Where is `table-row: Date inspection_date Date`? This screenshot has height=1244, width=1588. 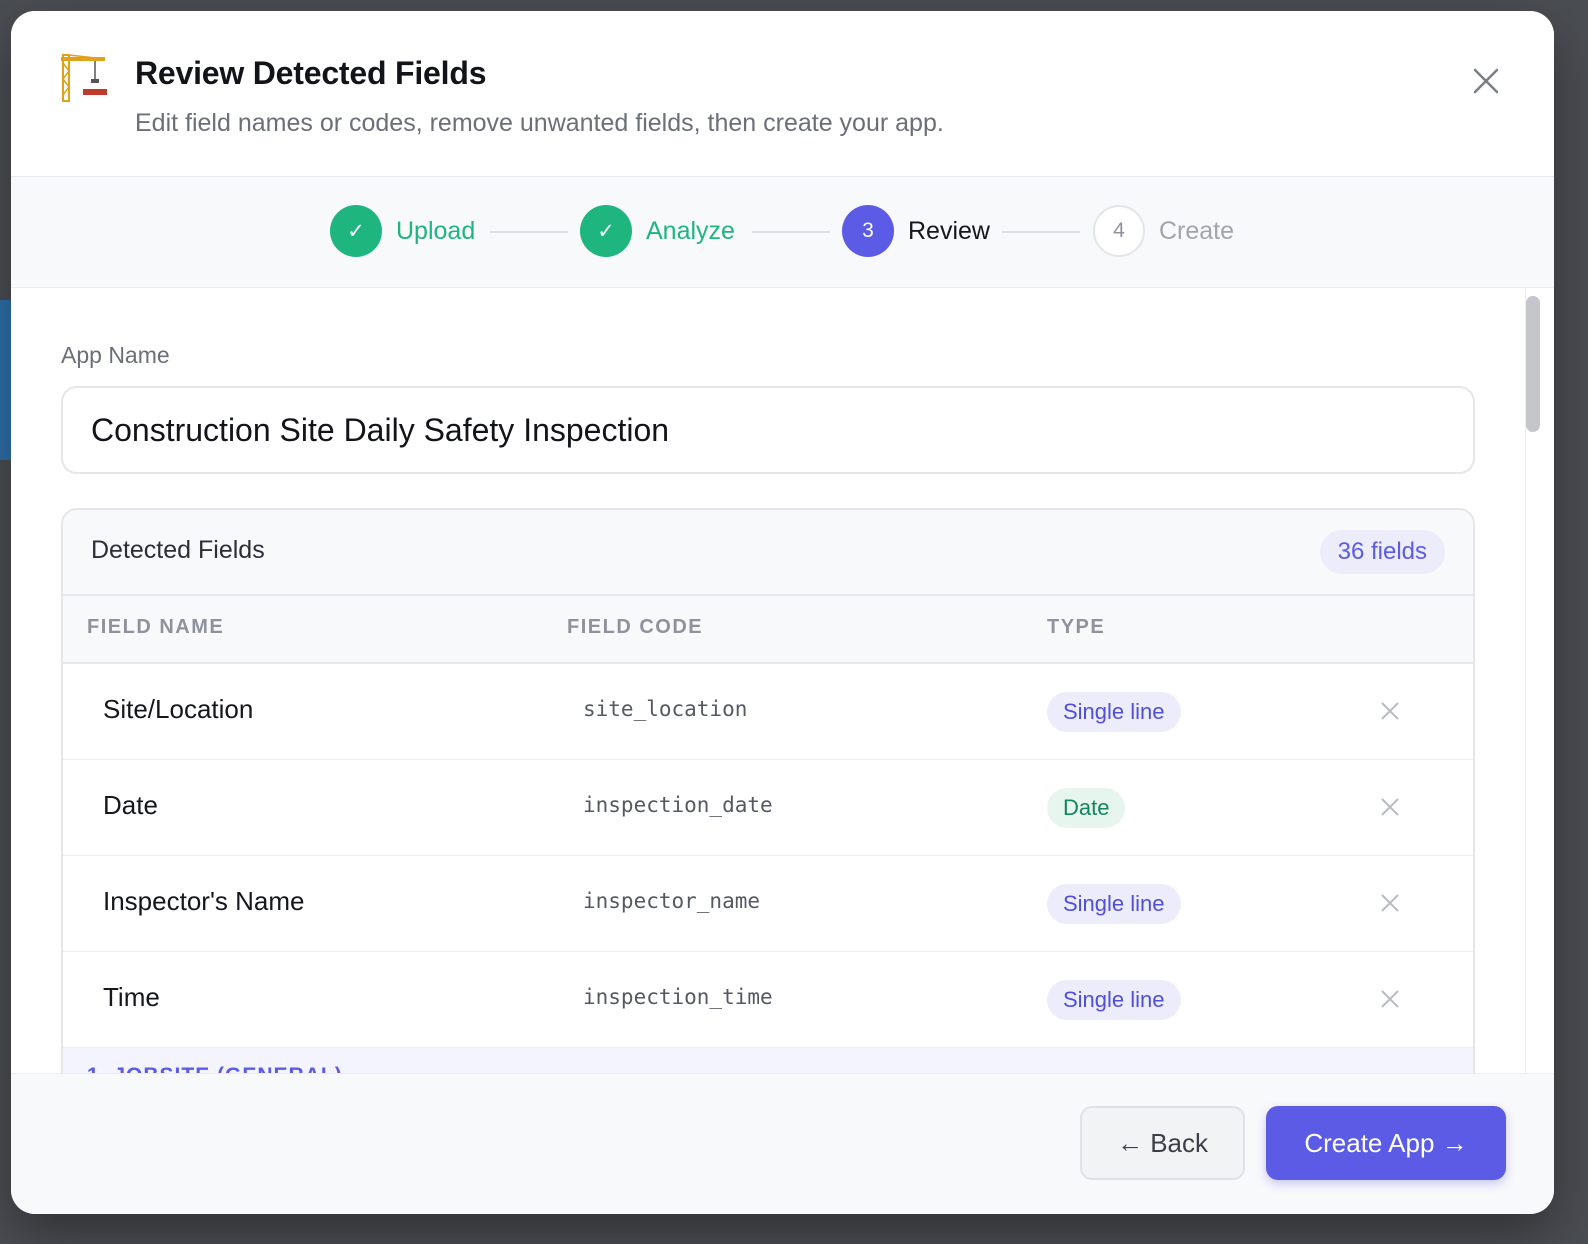
table-row: Date inspection_date Date is located at coordinates (768, 808).